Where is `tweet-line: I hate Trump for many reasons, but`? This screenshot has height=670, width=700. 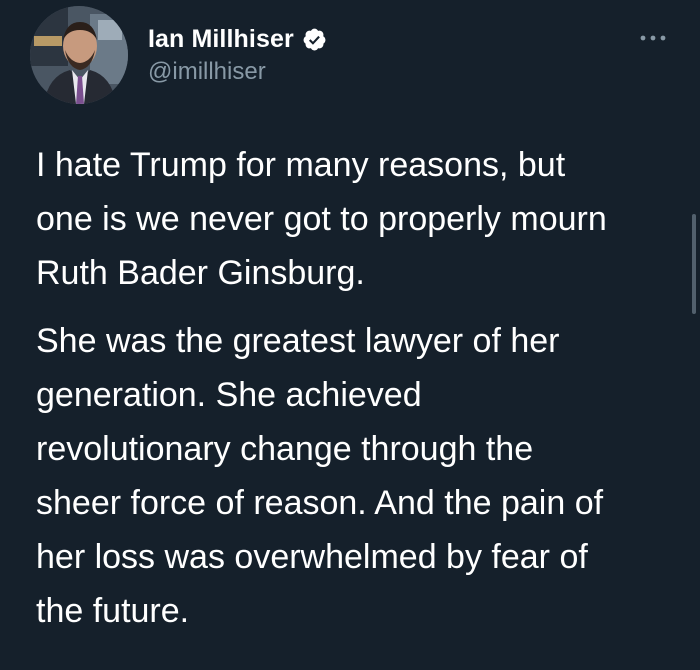
tweet-line: I hate Trump for many reasons, but is located at coordinates (301, 165).